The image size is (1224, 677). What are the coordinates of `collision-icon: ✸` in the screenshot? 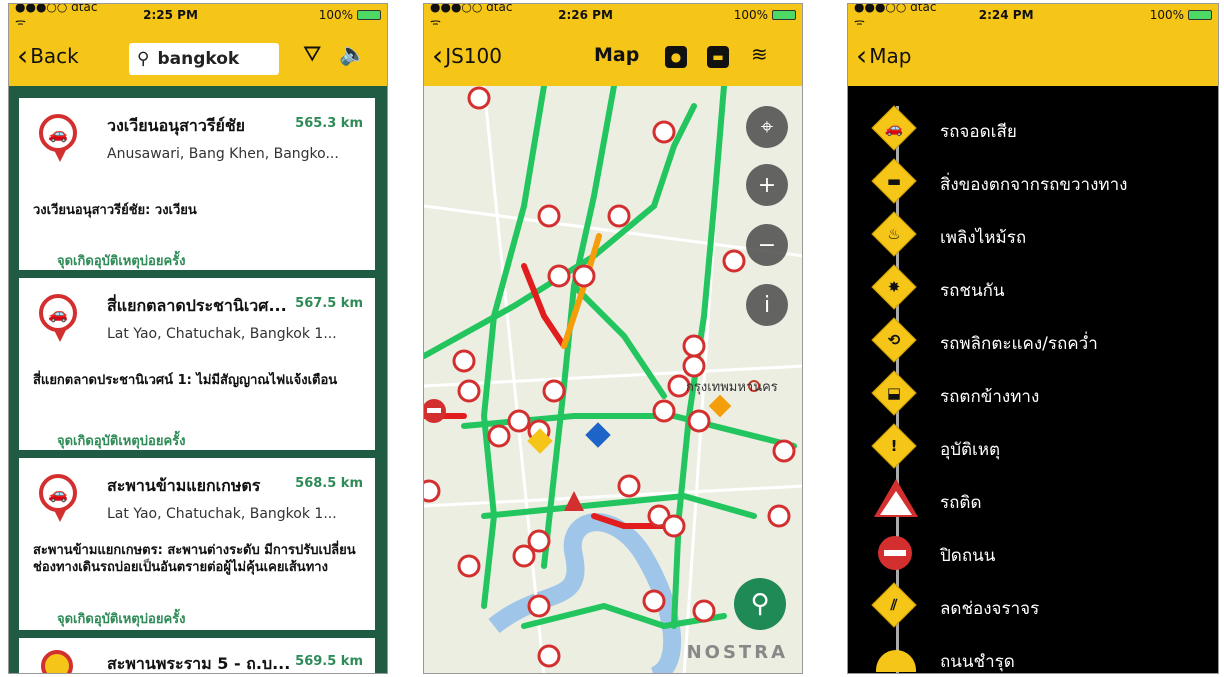 It's located at (894, 287).